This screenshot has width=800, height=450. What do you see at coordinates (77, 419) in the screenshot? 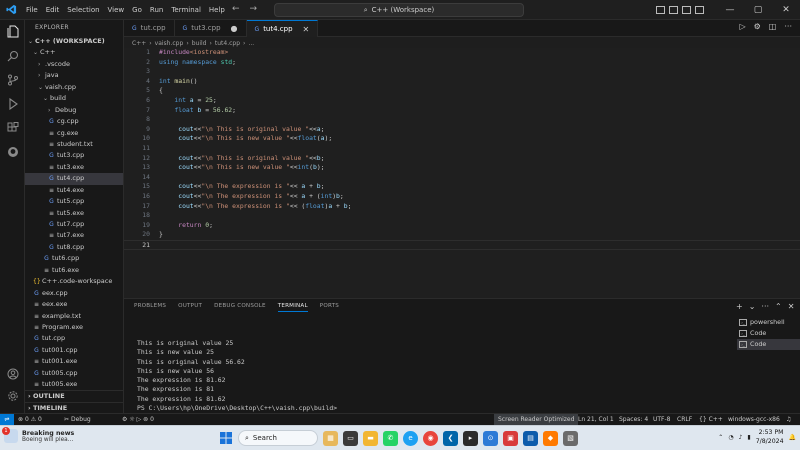
I see `sync-status: ✂ Debug` at bounding box center [77, 419].